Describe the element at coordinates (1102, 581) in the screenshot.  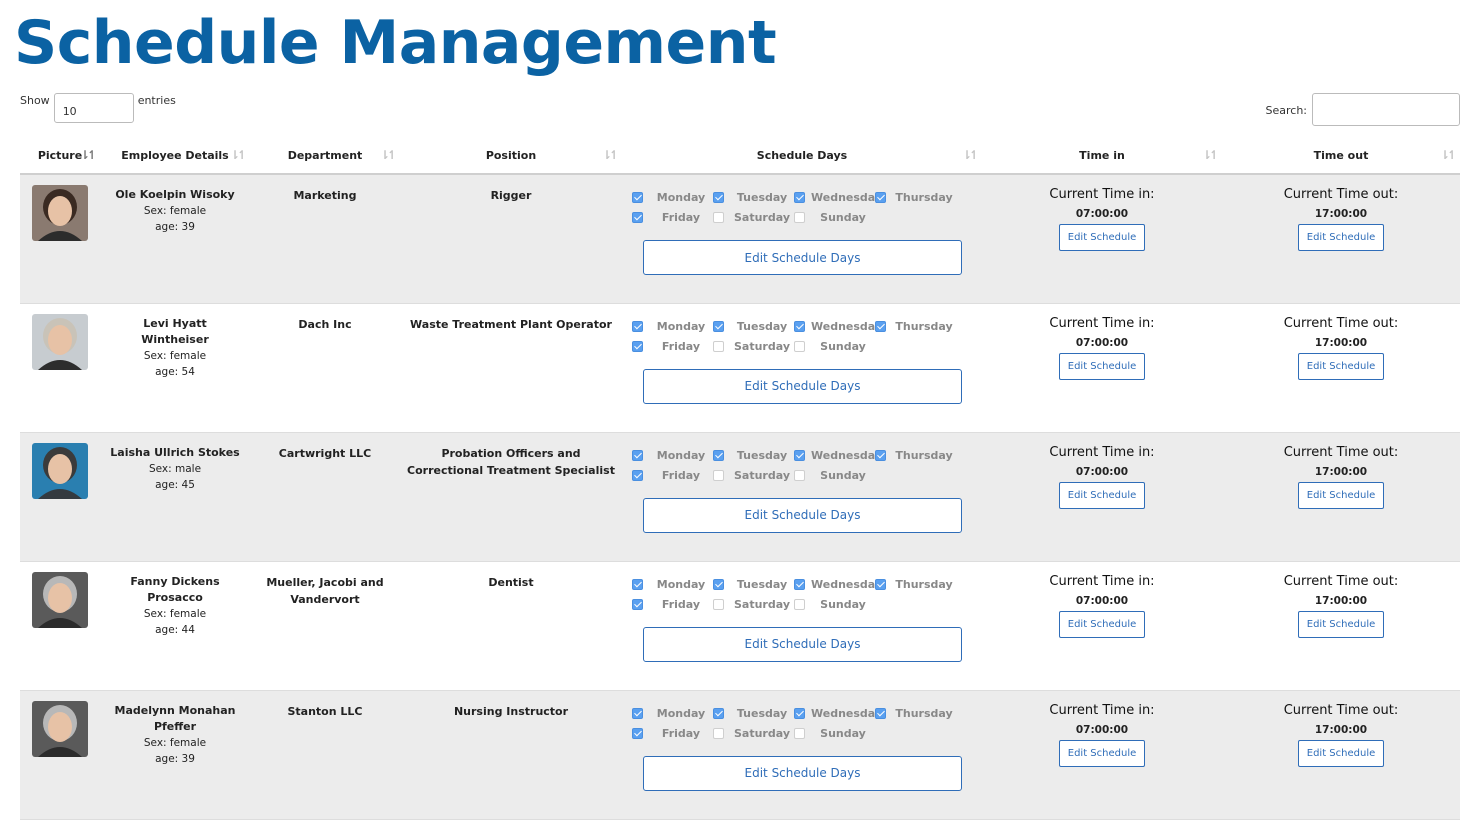
I see `time-in-heading: Current Time in:` at that location.